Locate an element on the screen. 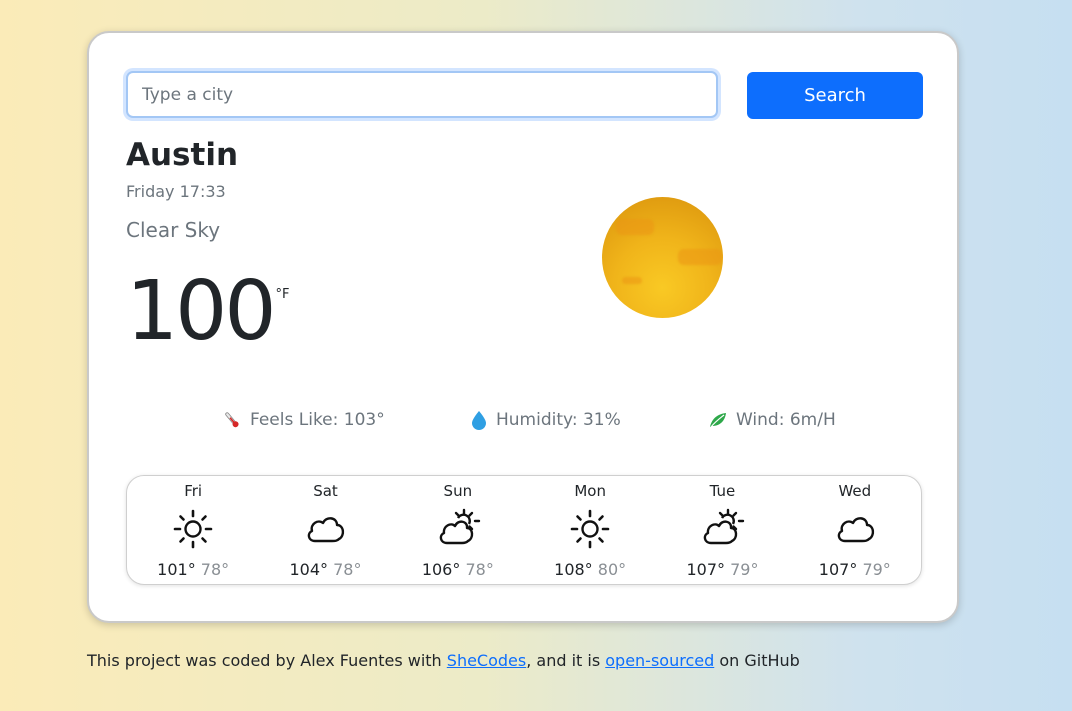 Image resolution: width=1072 pixels, height=711 pixels. water-drop-icon is located at coordinates (479, 420).